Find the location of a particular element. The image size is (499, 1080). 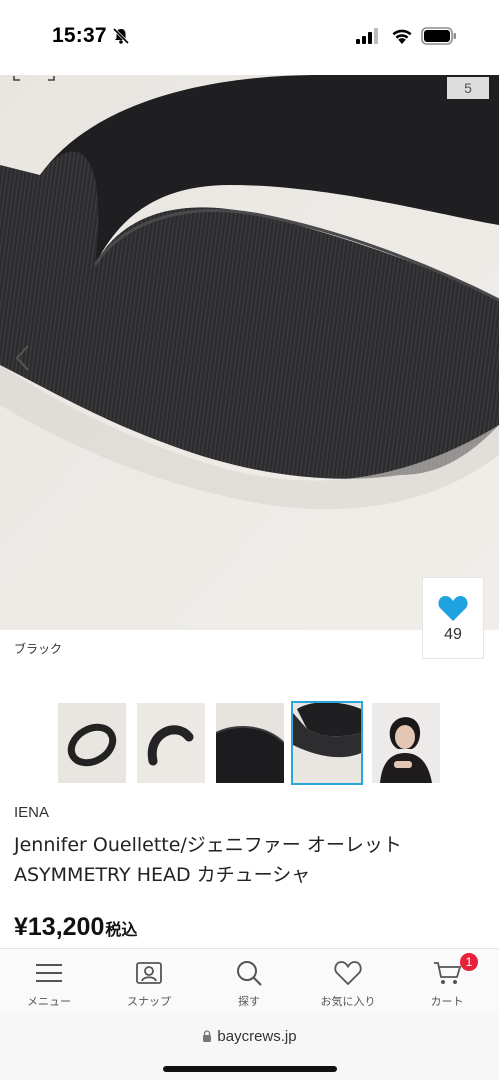

favorite-count: 49 is located at coordinates (453, 634).